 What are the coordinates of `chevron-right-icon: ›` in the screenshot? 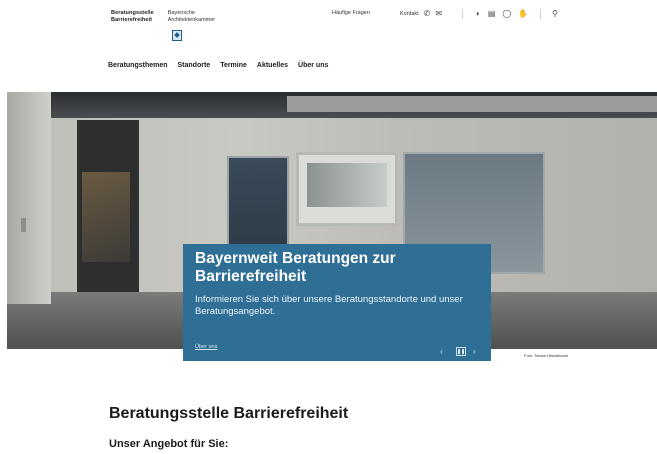 It's located at (474, 352).